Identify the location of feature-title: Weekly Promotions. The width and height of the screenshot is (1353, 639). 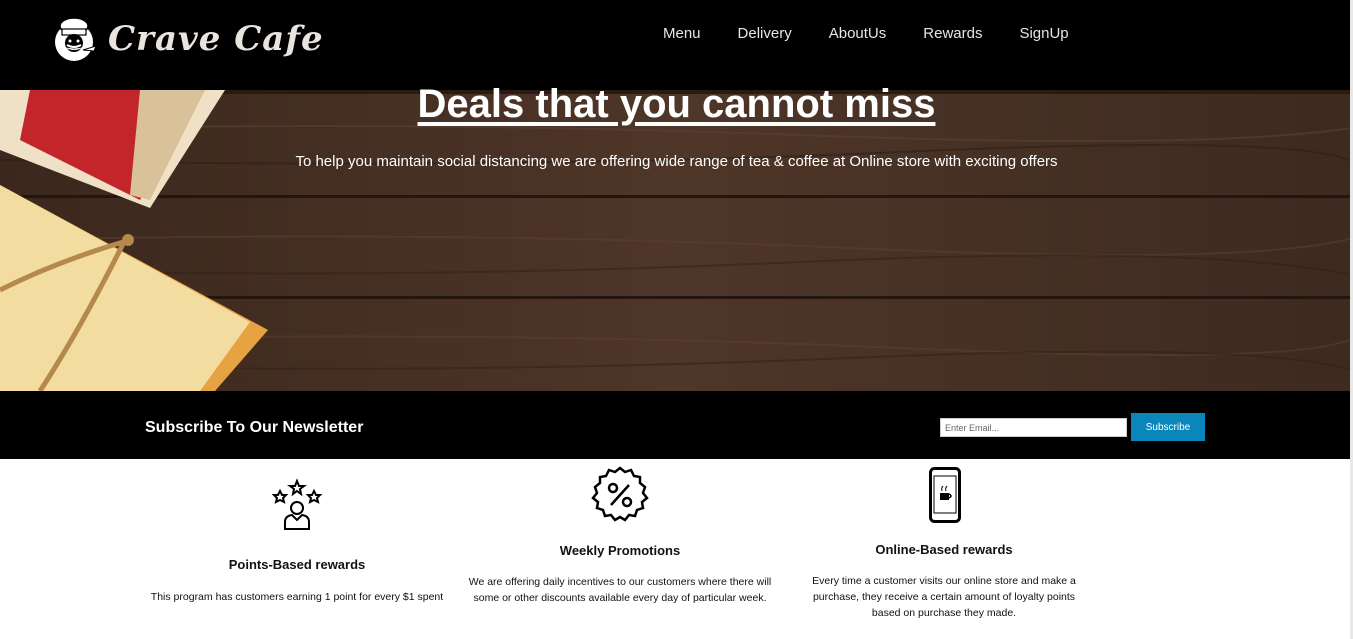
(620, 550).